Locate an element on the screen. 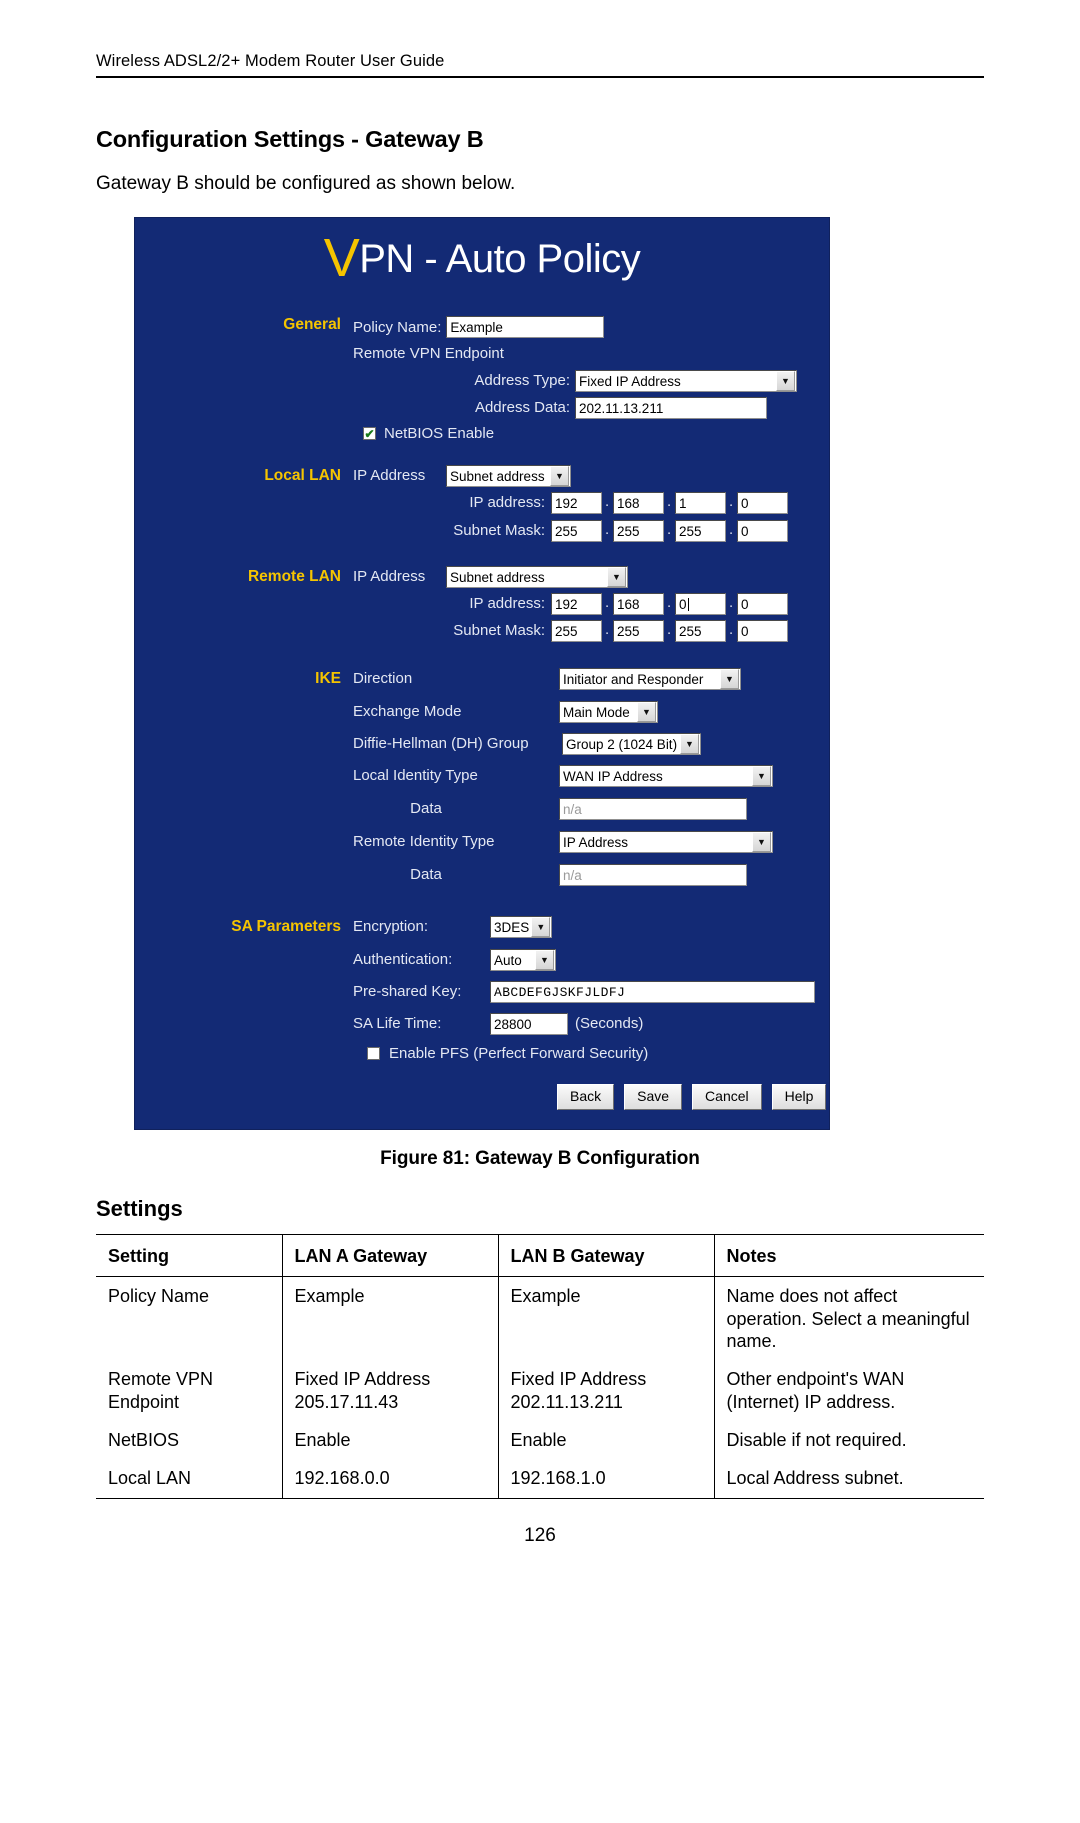 The width and height of the screenshot is (1080, 1823). local-lan-address-type-select: Subnet address ▼ is located at coordinates (508, 476).